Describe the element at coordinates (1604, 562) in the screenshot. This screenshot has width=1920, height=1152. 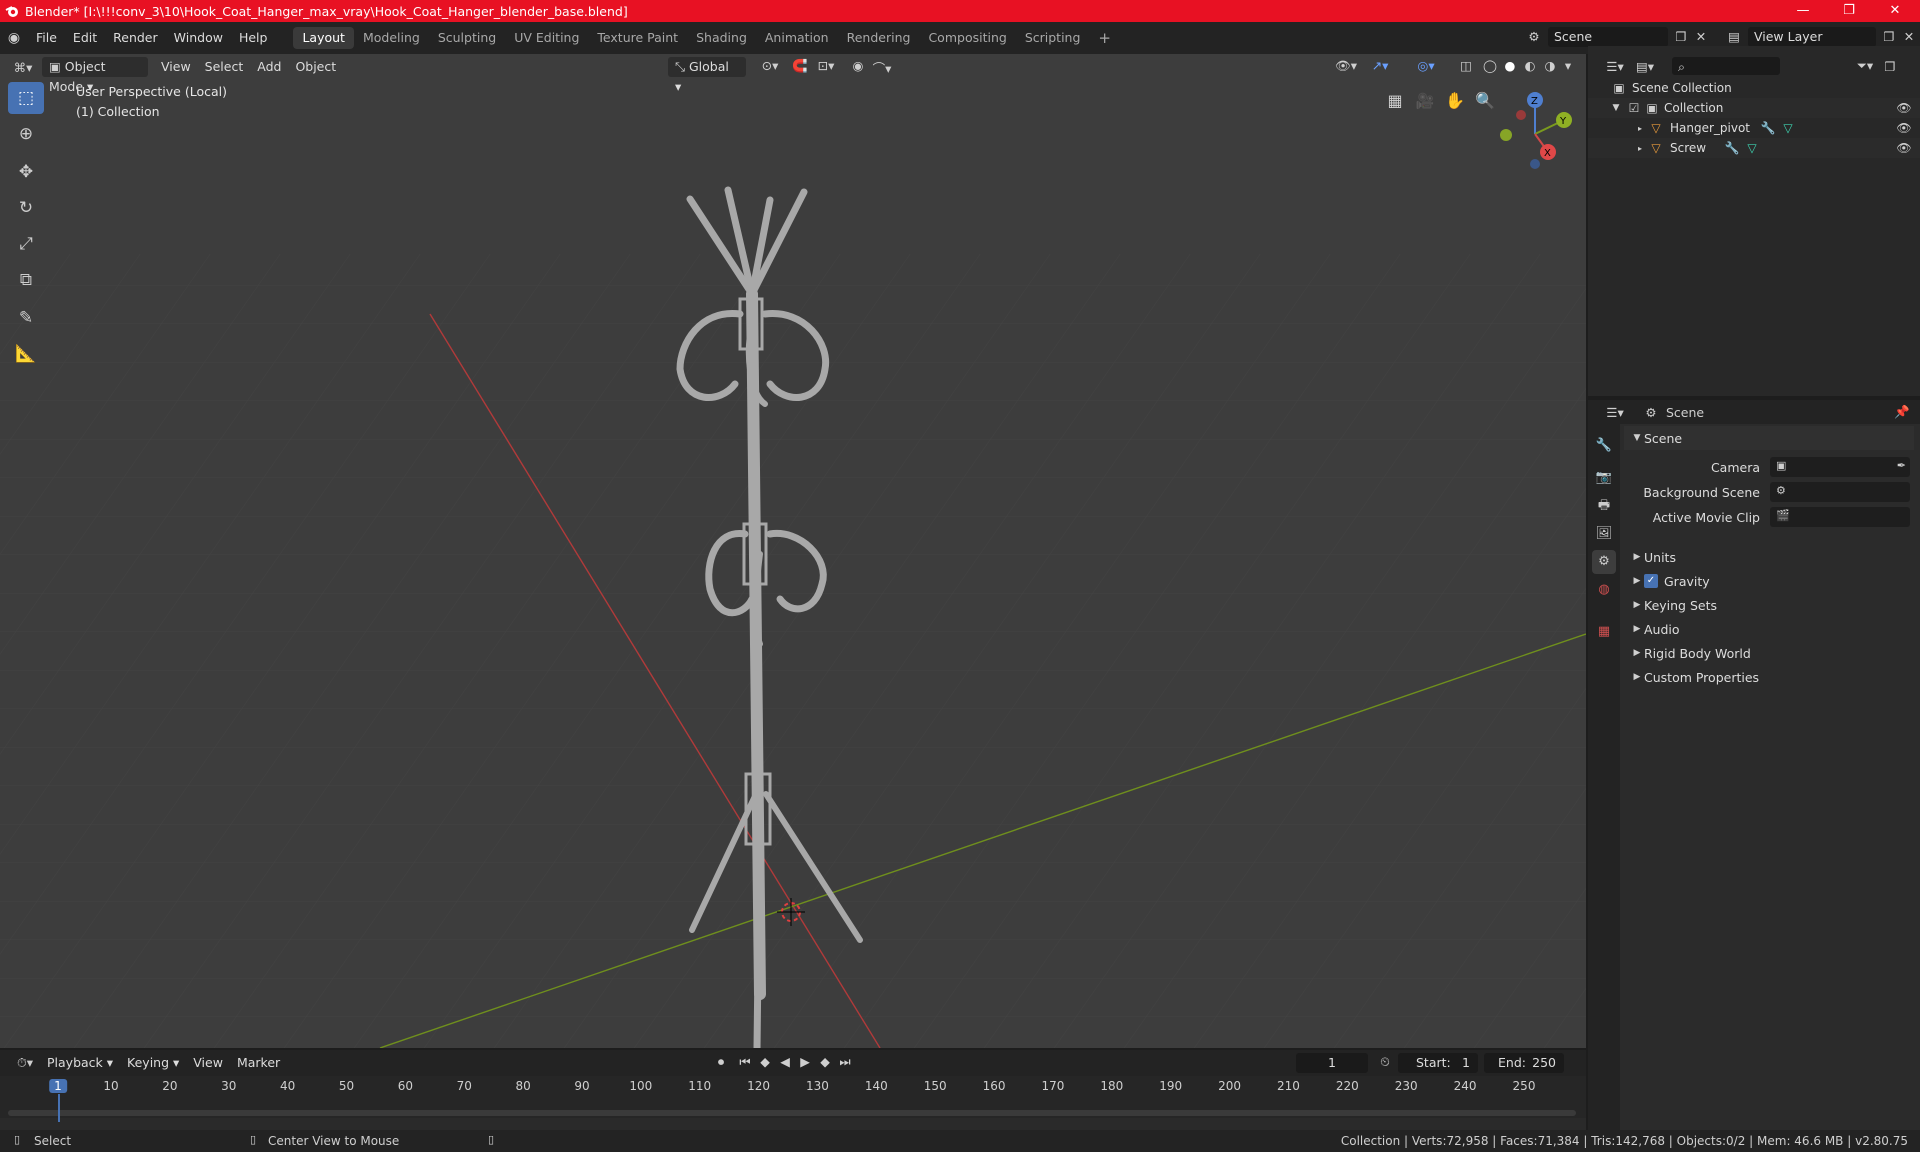
I see `scene-tab-icon: ⚙` at that location.